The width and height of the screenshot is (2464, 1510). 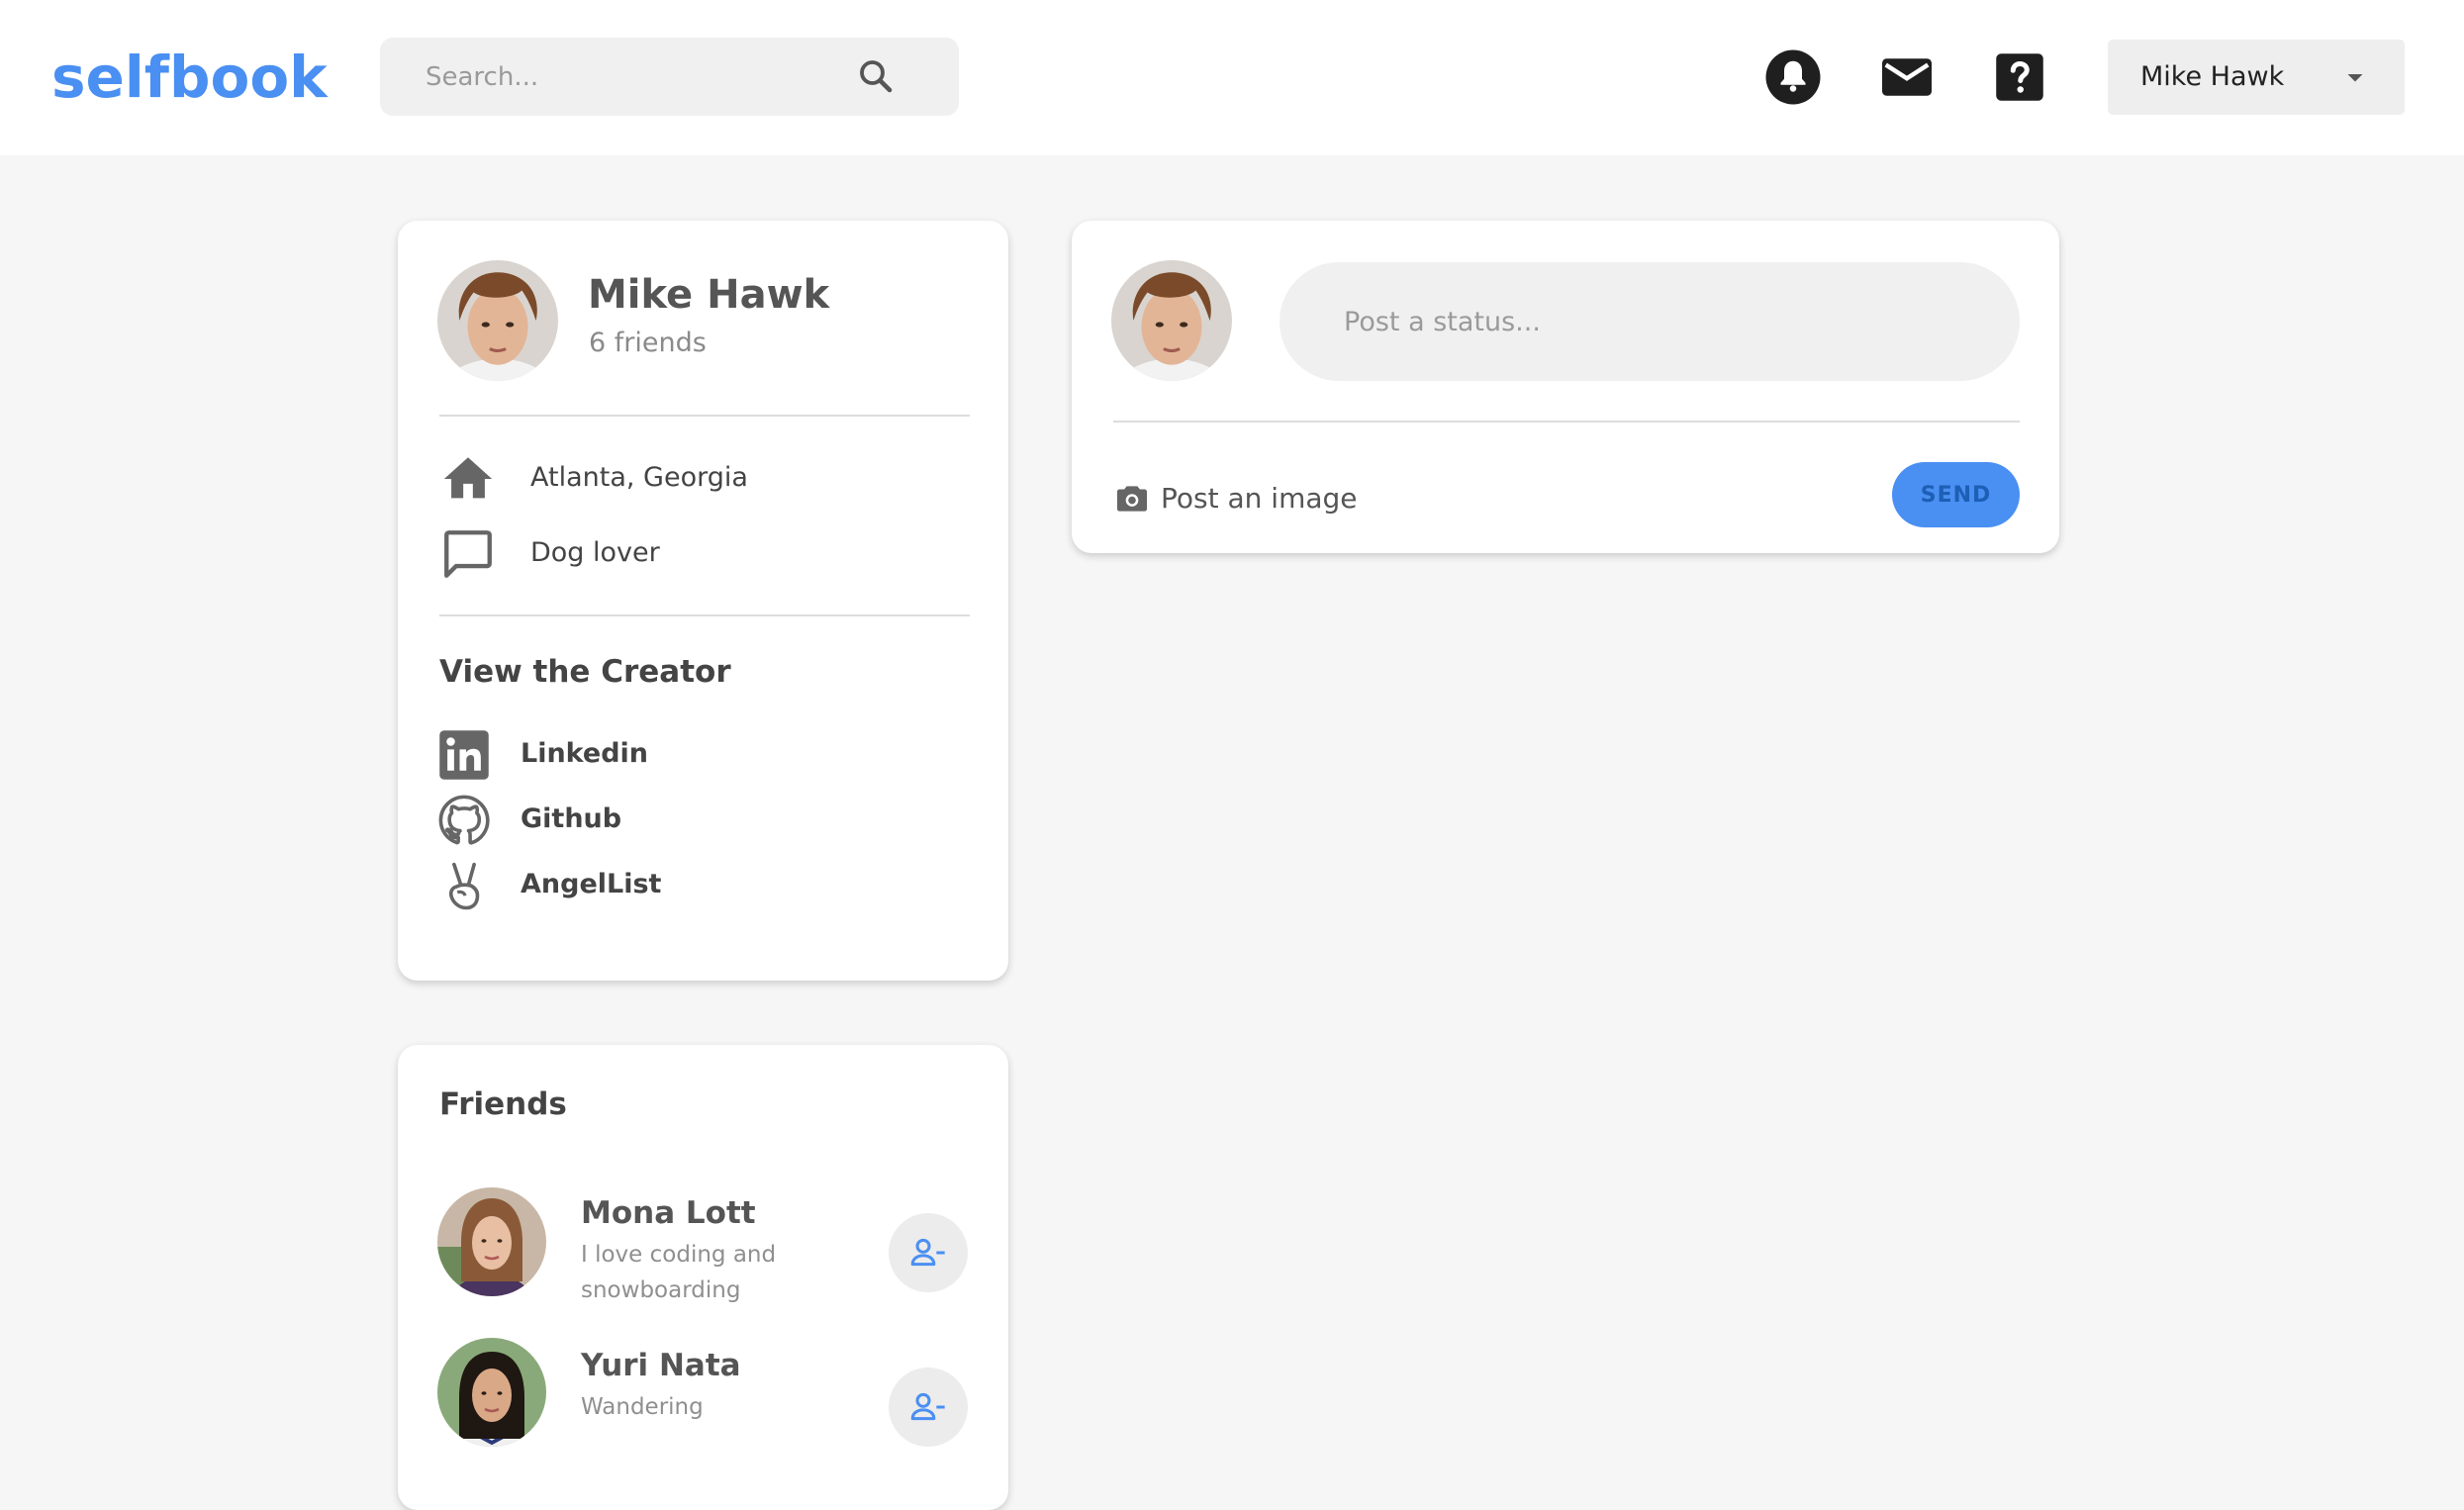 I want to click on composer-avatar, so click(x=1171, y=320).